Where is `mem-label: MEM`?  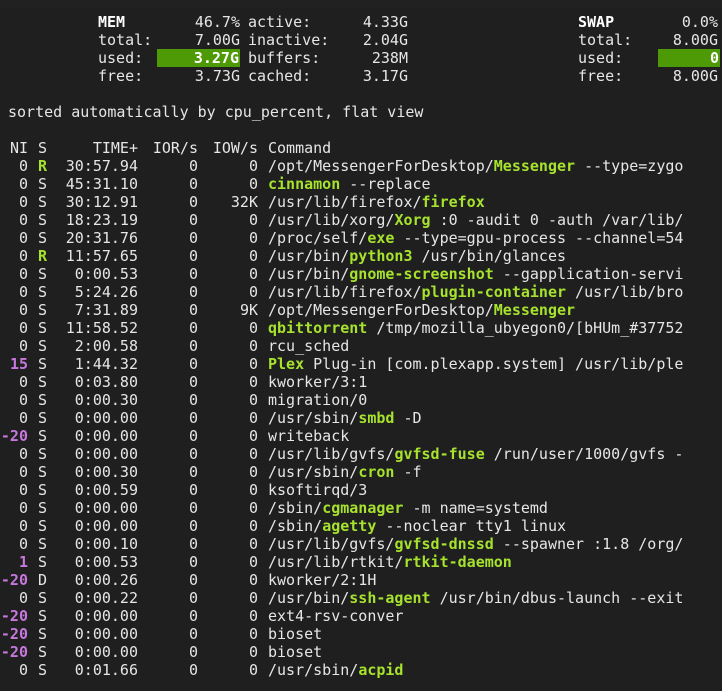 mem-label: MEM is located at coordinates (112, 22).